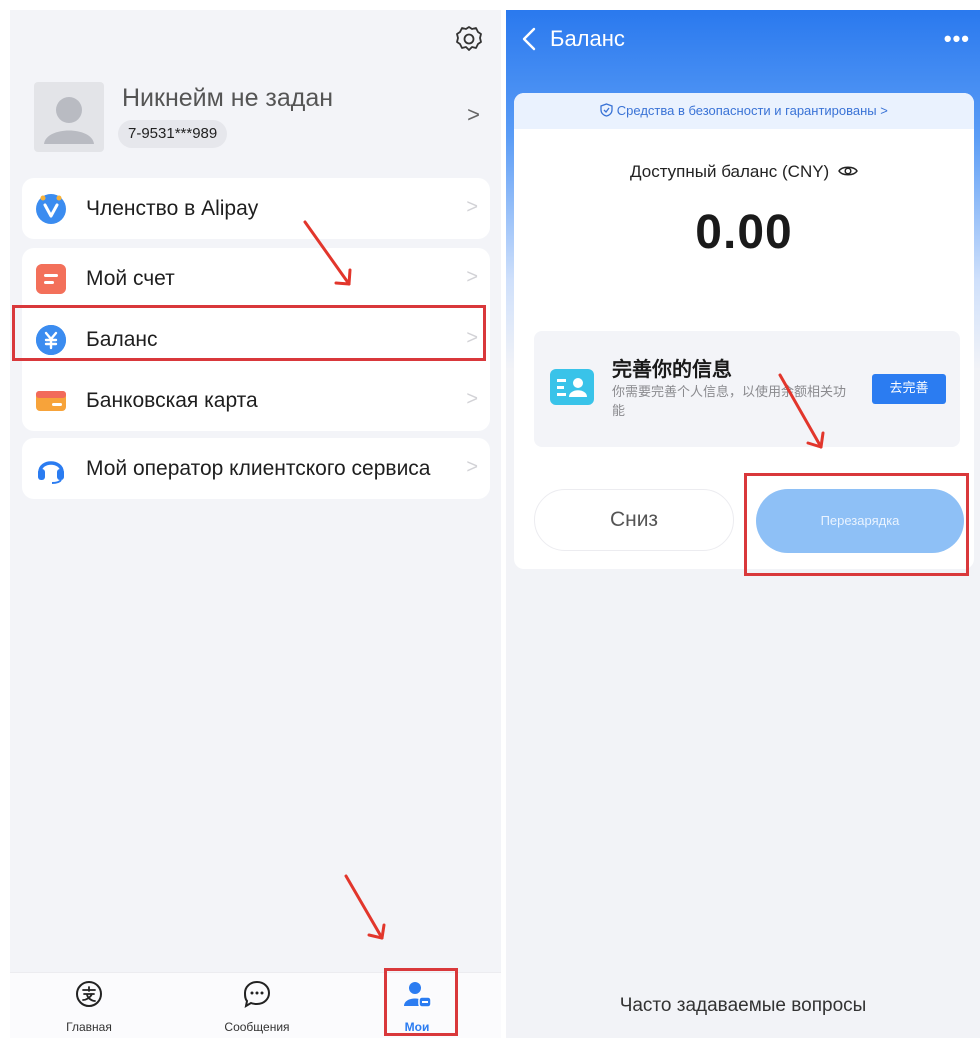 The image size is (980, 1038). I want to click on withdraw-button: Сниз, so click(634, 520).